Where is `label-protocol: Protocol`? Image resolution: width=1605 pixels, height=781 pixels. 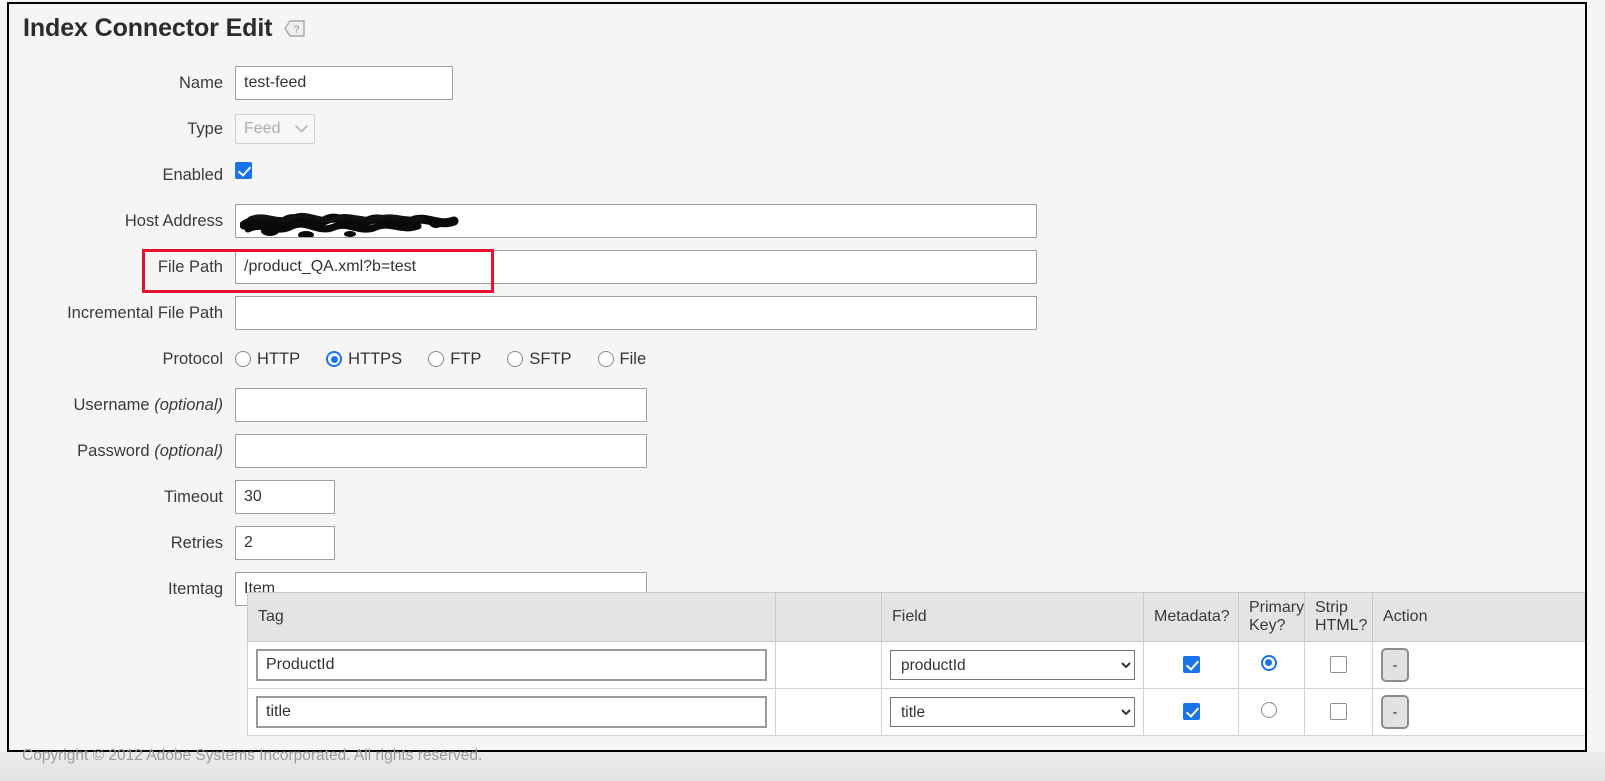
label-protocol: Protocol is located at coordinates (192, 359).